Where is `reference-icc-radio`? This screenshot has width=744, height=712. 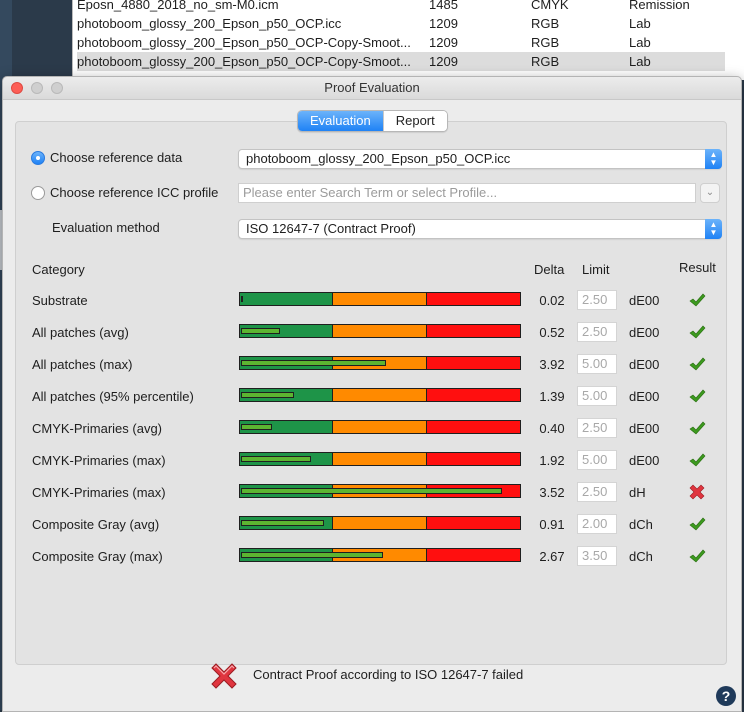 reference-icc-radio is located at coordinates (38, 193).